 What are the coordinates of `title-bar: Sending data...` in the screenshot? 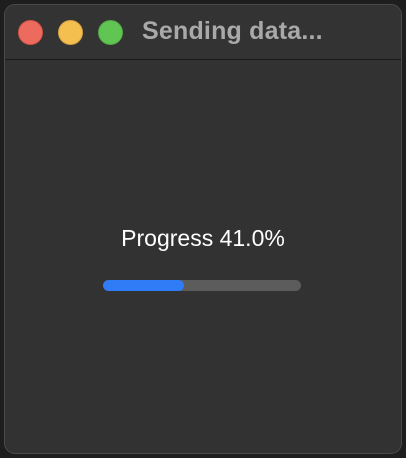 It's located at (203, 32).